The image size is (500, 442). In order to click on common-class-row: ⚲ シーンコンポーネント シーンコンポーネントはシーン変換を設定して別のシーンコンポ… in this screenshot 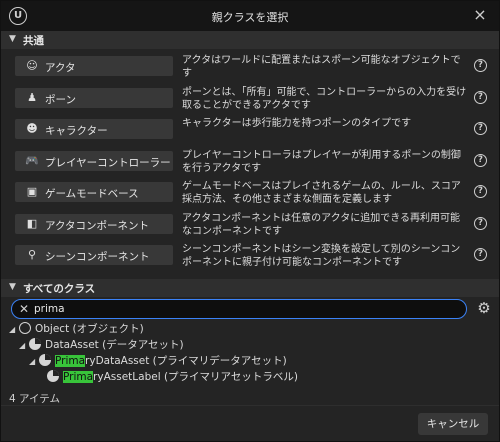, I will do `click(250, 254)`.